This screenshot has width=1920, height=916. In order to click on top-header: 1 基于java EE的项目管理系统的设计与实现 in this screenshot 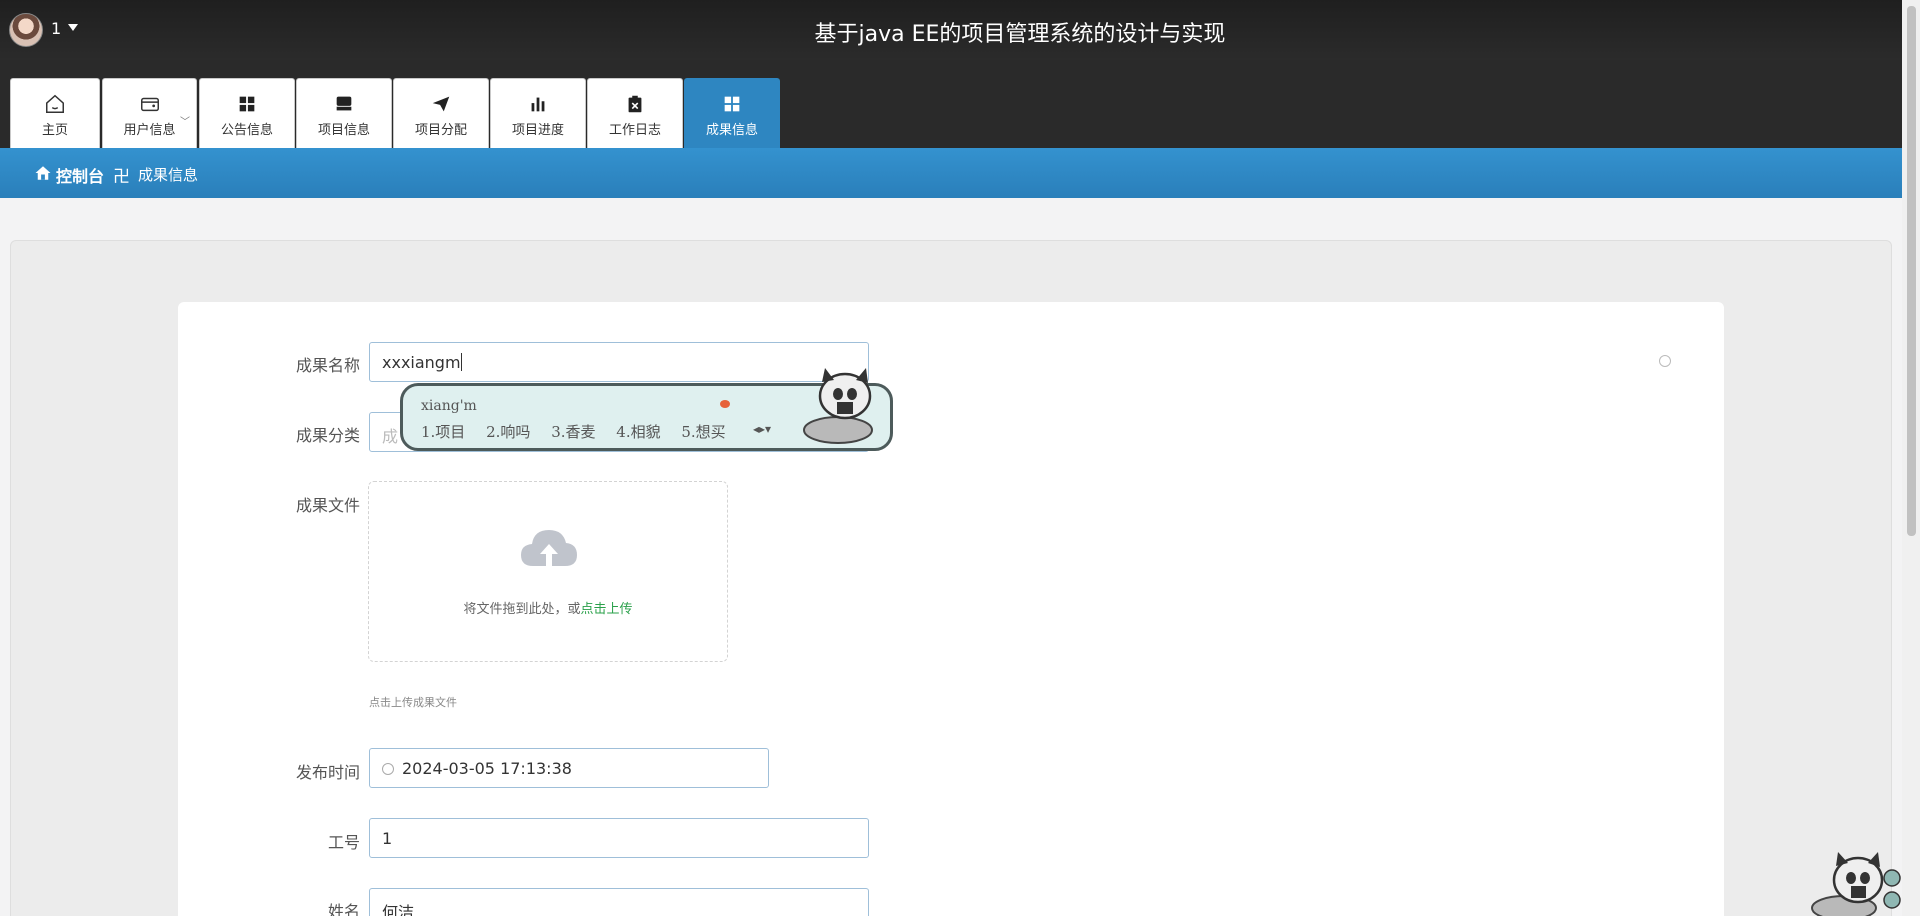, I will do `click(951, 30)`.